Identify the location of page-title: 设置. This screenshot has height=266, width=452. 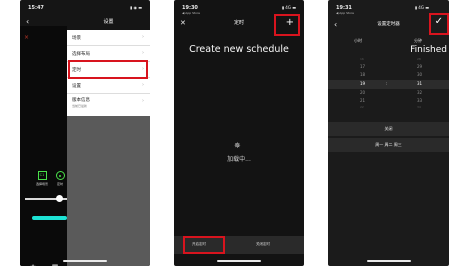
(108, 22).